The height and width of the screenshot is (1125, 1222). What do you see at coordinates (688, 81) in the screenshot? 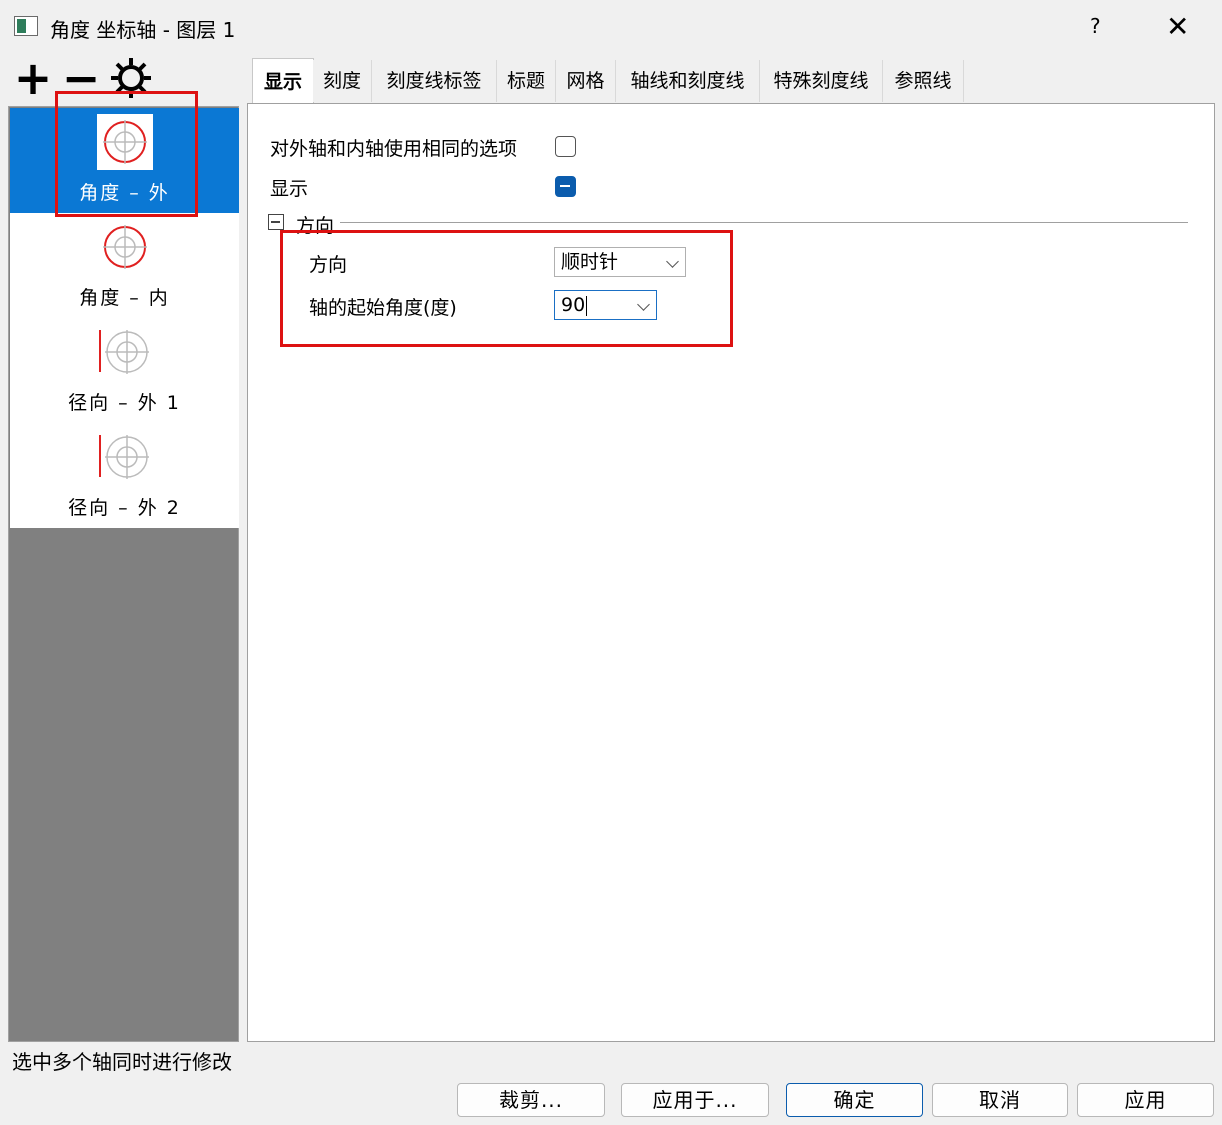
I see `tab-line-and-ticks: 轴线和刻度线` at bounding box center [688, 81].